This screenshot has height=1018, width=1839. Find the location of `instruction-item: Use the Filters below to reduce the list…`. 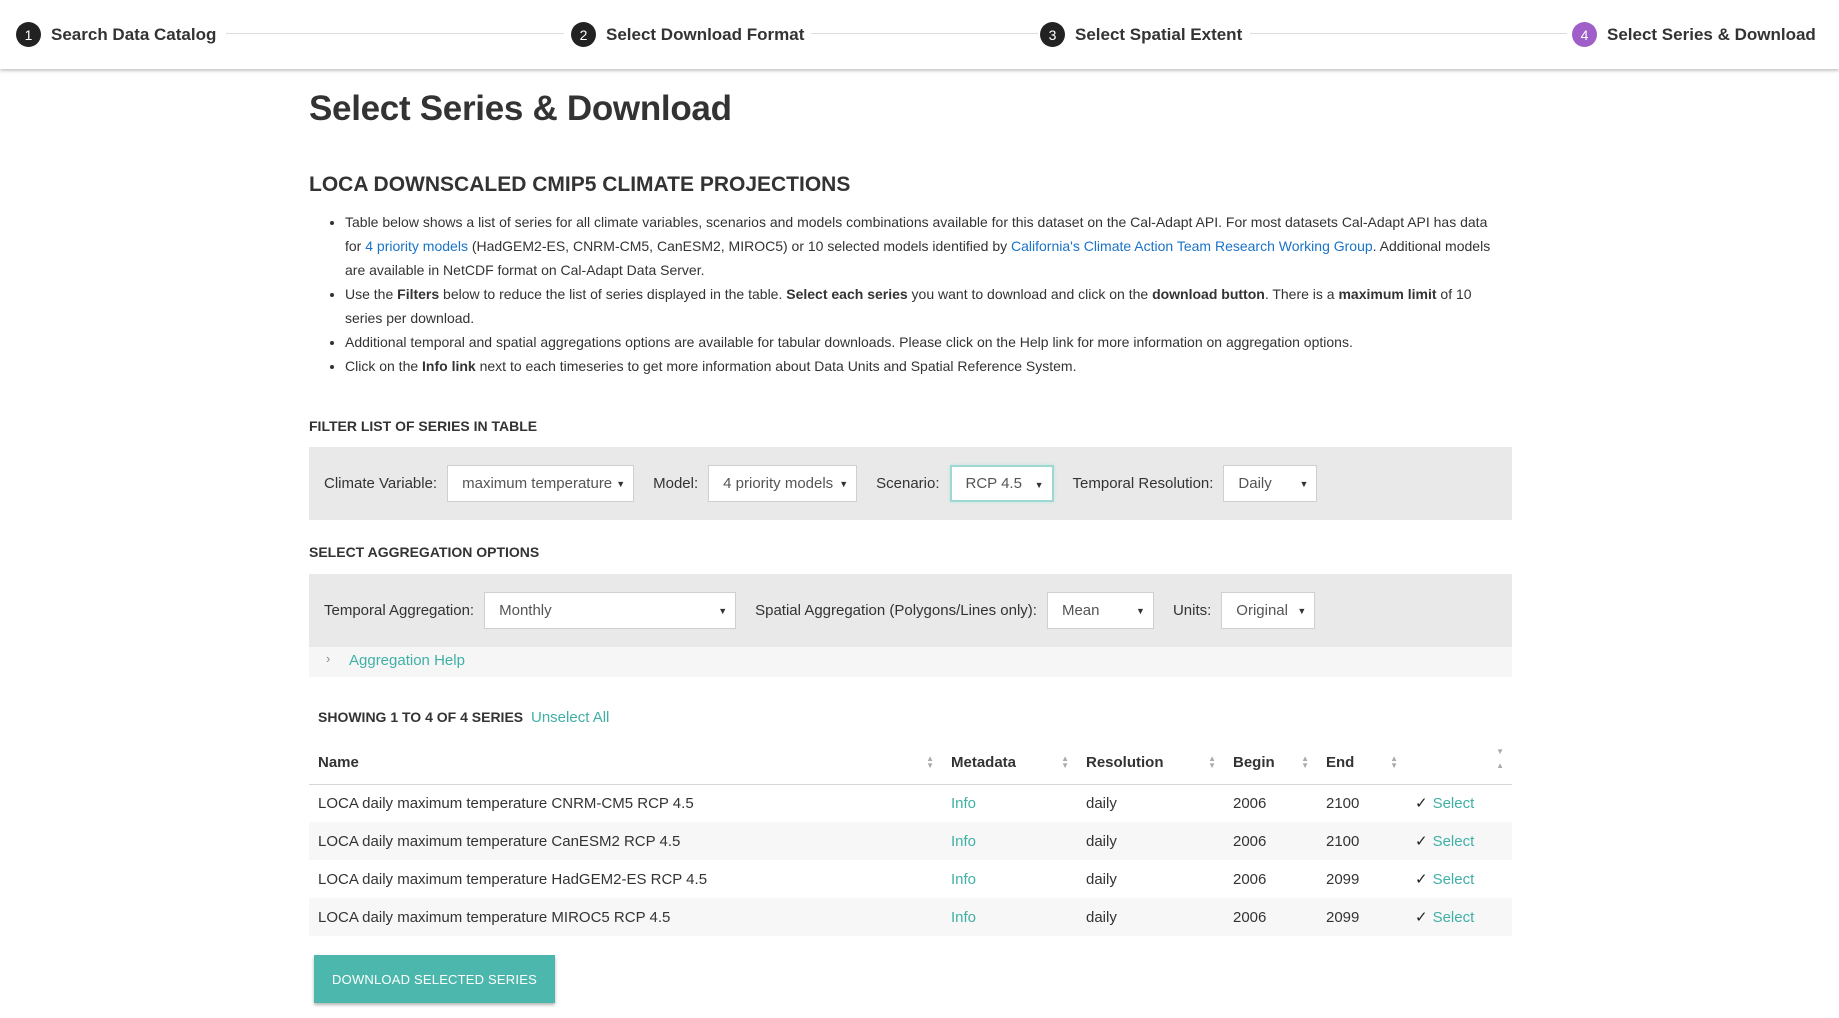

instruction-item: Use the Filters below to reduce the list… is located at coordinates (925, 306).